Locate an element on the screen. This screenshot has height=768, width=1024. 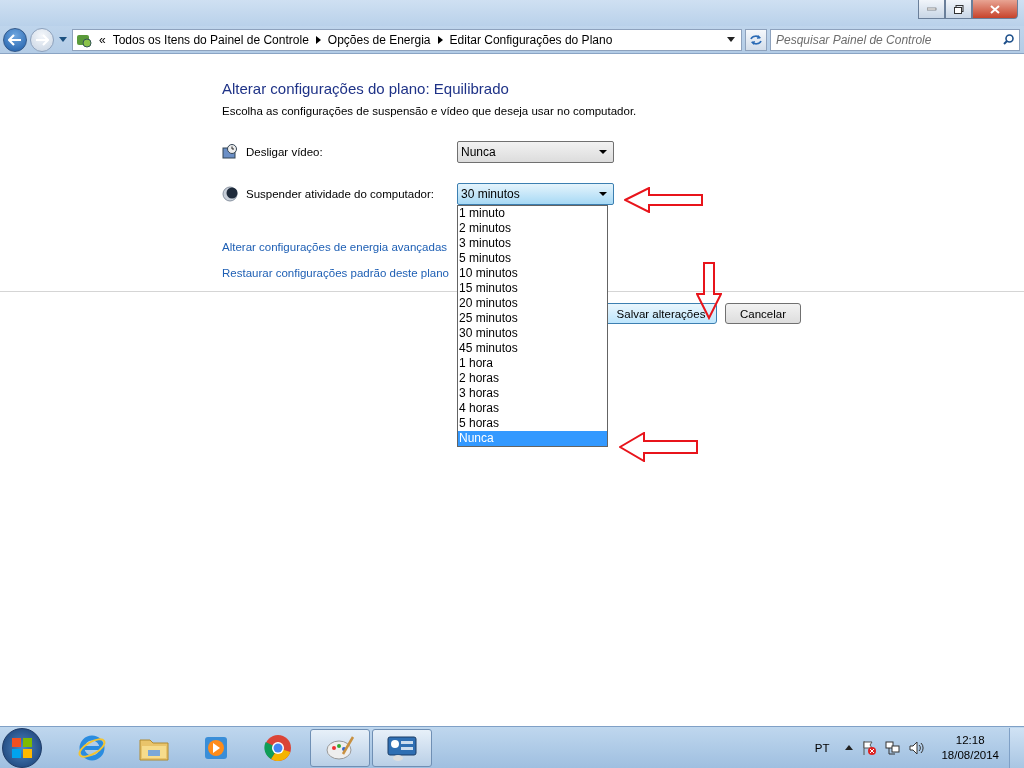
save-button: Salvar alterações is located at coordinates (661, 313).